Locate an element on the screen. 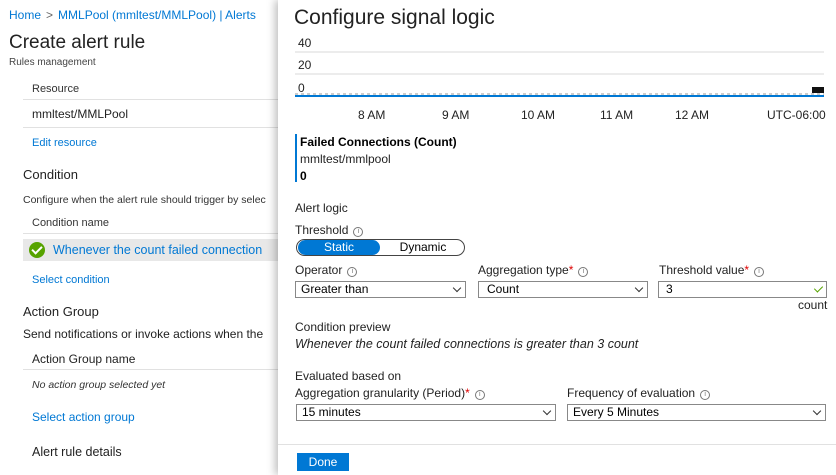 The height and width of the screenshot is (475, 836). x-tick-label: 10 AM is located at coordinates (538, 115).